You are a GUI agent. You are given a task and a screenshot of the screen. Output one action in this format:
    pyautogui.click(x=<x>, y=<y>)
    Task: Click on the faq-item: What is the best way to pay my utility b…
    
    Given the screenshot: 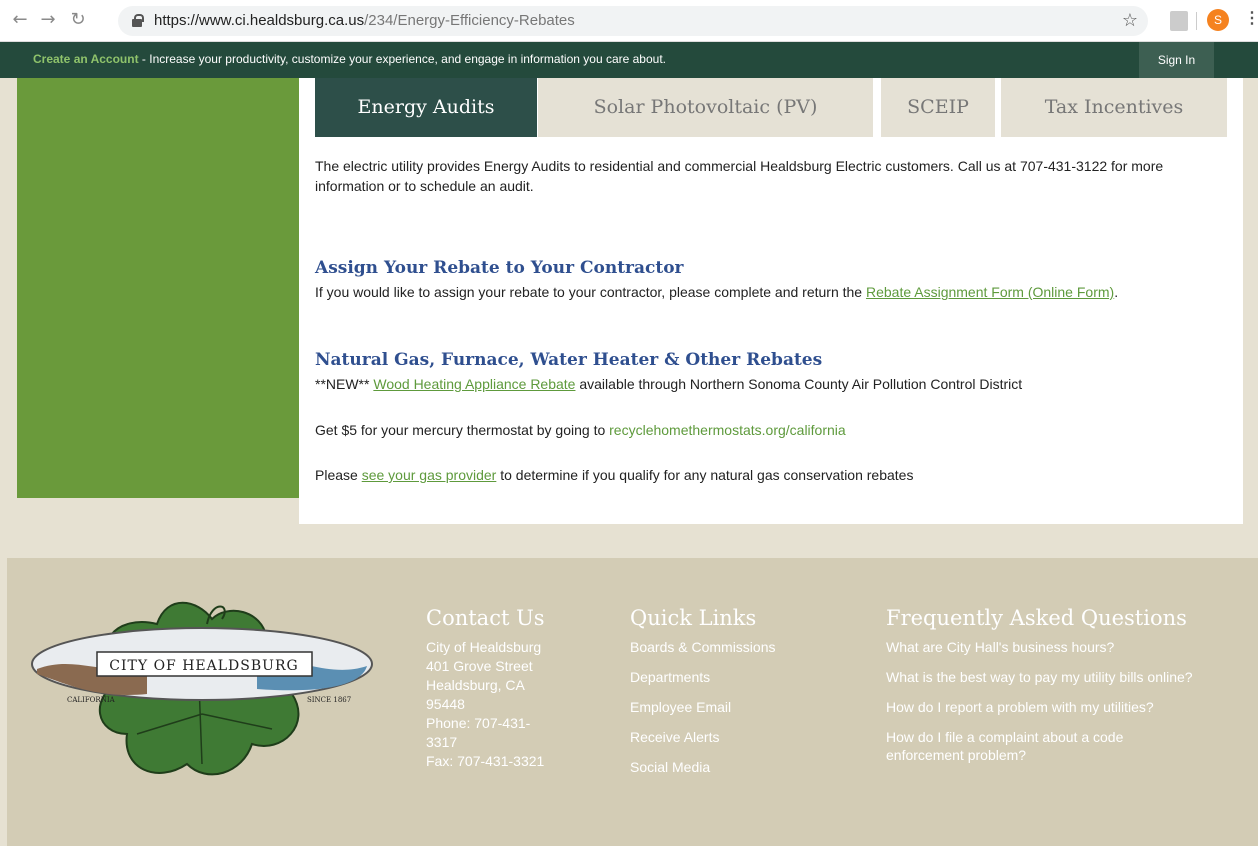 What is the action you would take?
    pyautogui.click(x=1066, y=677)
    